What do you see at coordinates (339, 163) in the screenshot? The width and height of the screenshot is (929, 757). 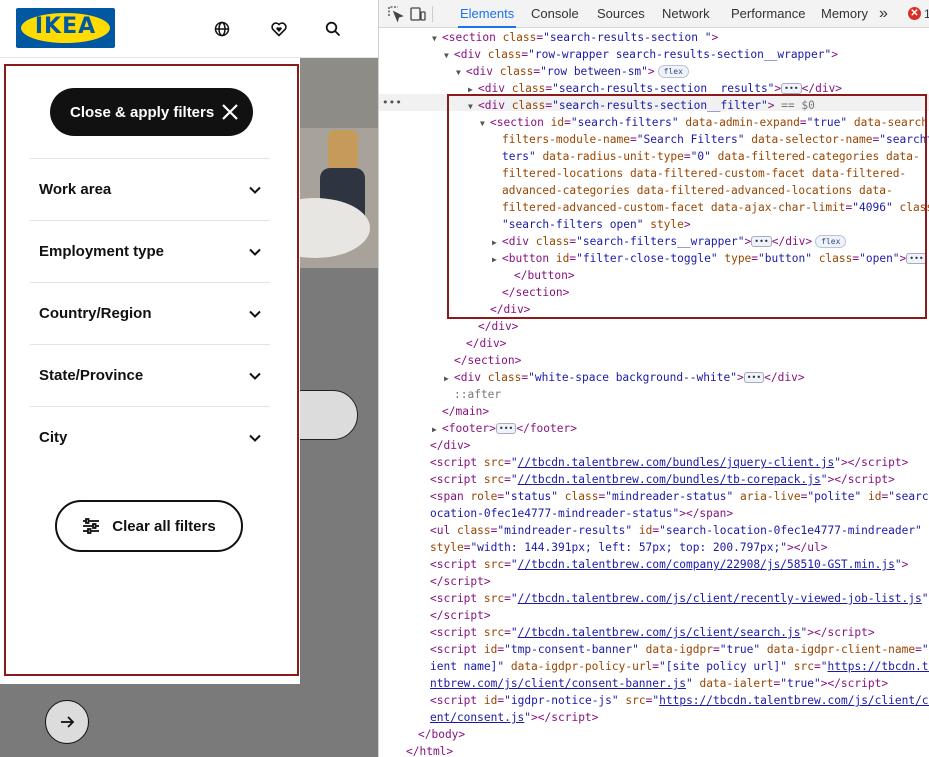 I see `background-photo` at bounding box center [339, 163].